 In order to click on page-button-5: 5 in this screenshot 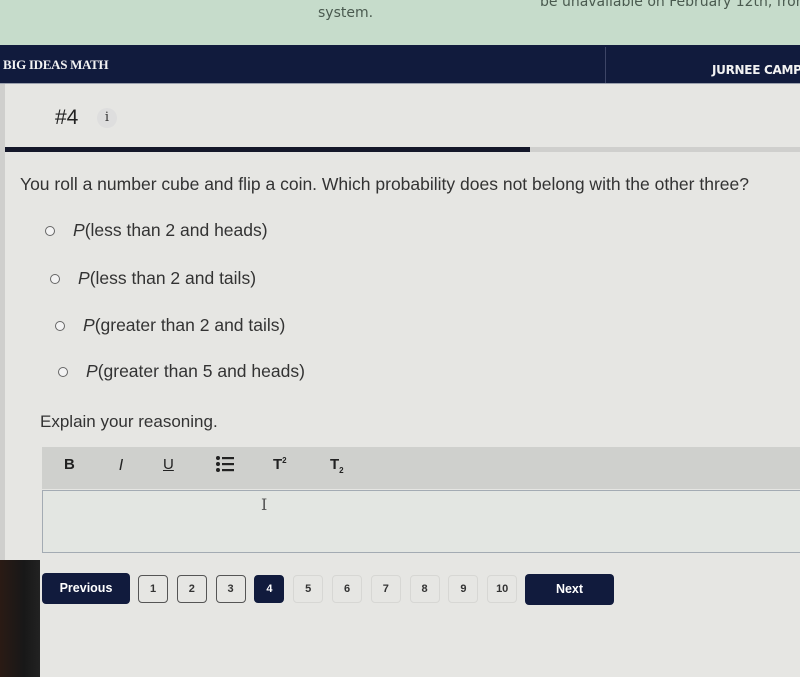, I will do `click(308, 589)`.